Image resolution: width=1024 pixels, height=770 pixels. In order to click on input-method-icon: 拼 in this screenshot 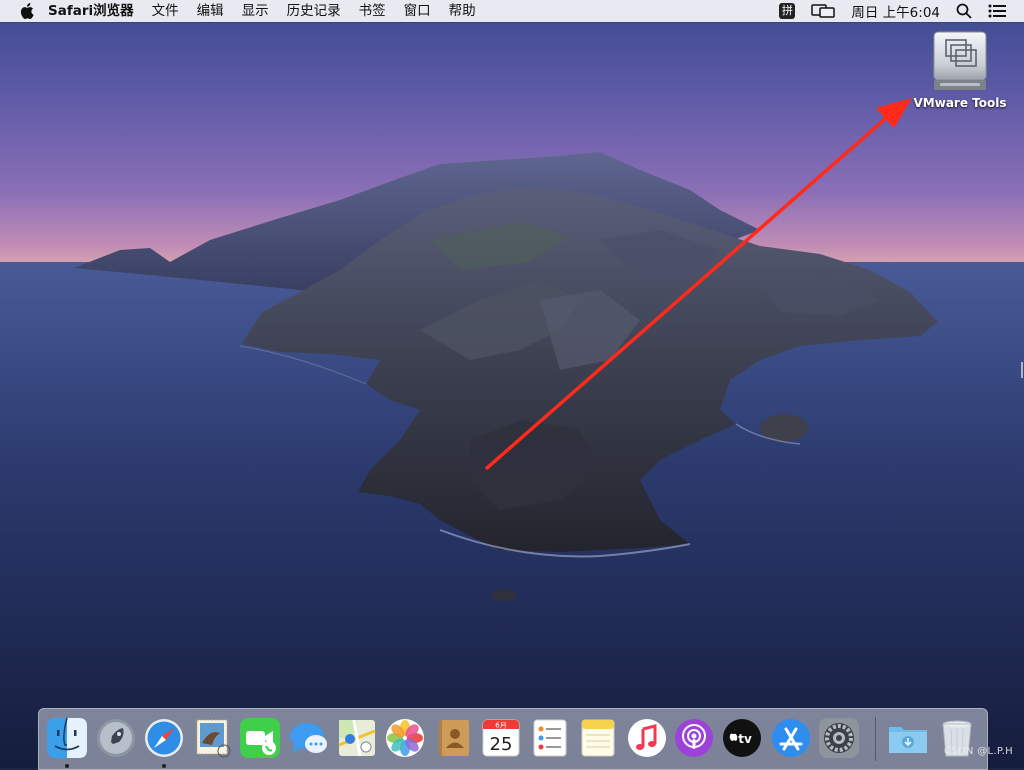, I will do `click(787, 11)`.